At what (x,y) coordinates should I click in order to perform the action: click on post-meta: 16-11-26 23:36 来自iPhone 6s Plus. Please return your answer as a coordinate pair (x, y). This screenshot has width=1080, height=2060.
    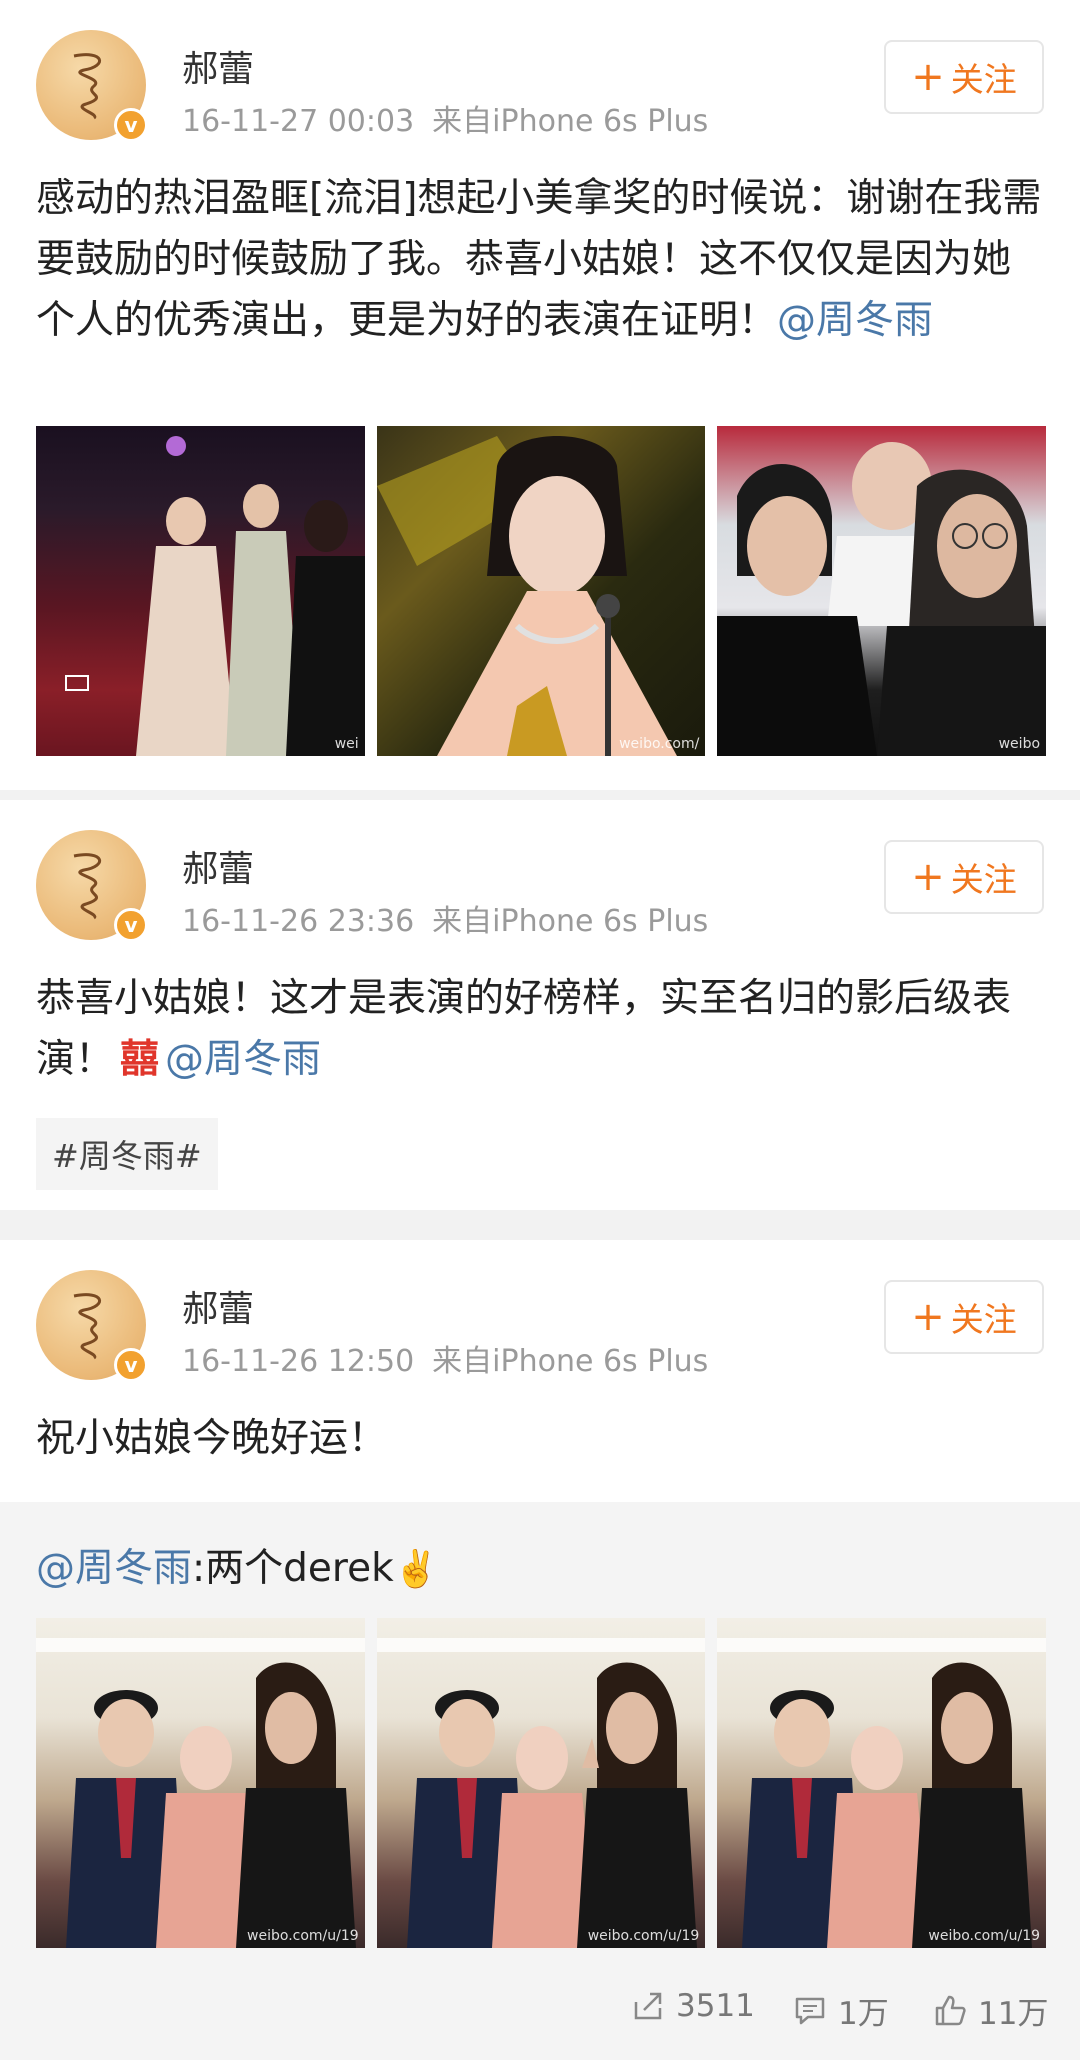
    Looking at the image, I should click on (445, 918).